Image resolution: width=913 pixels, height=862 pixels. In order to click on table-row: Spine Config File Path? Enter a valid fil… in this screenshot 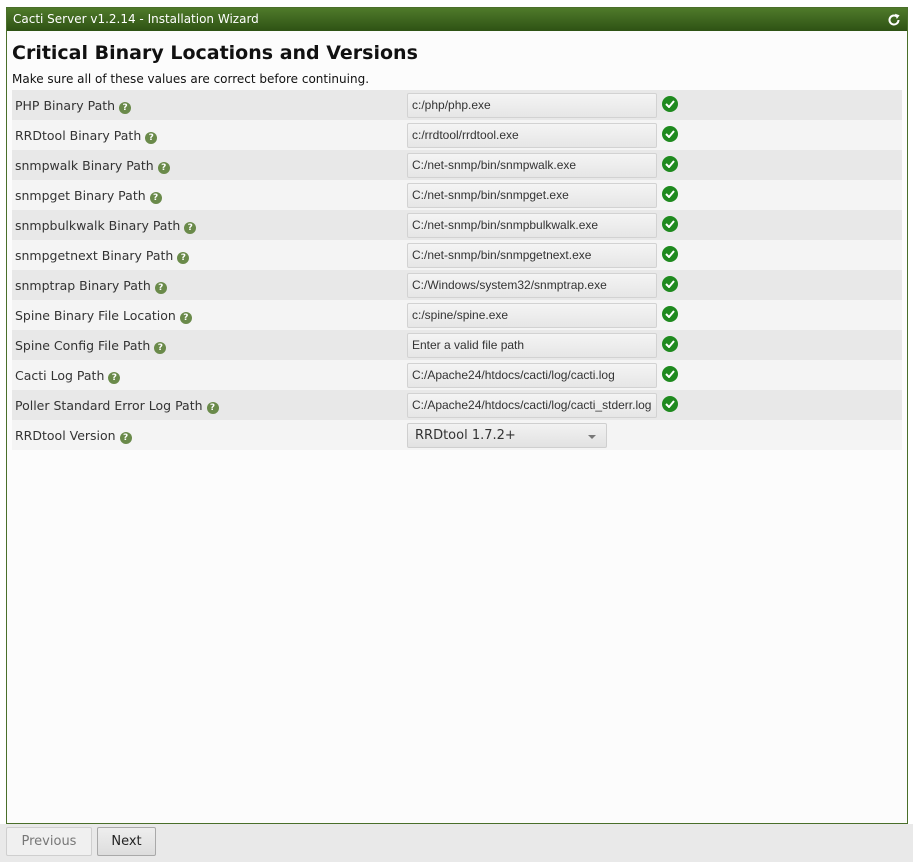, I will do `click(457, 345)`.